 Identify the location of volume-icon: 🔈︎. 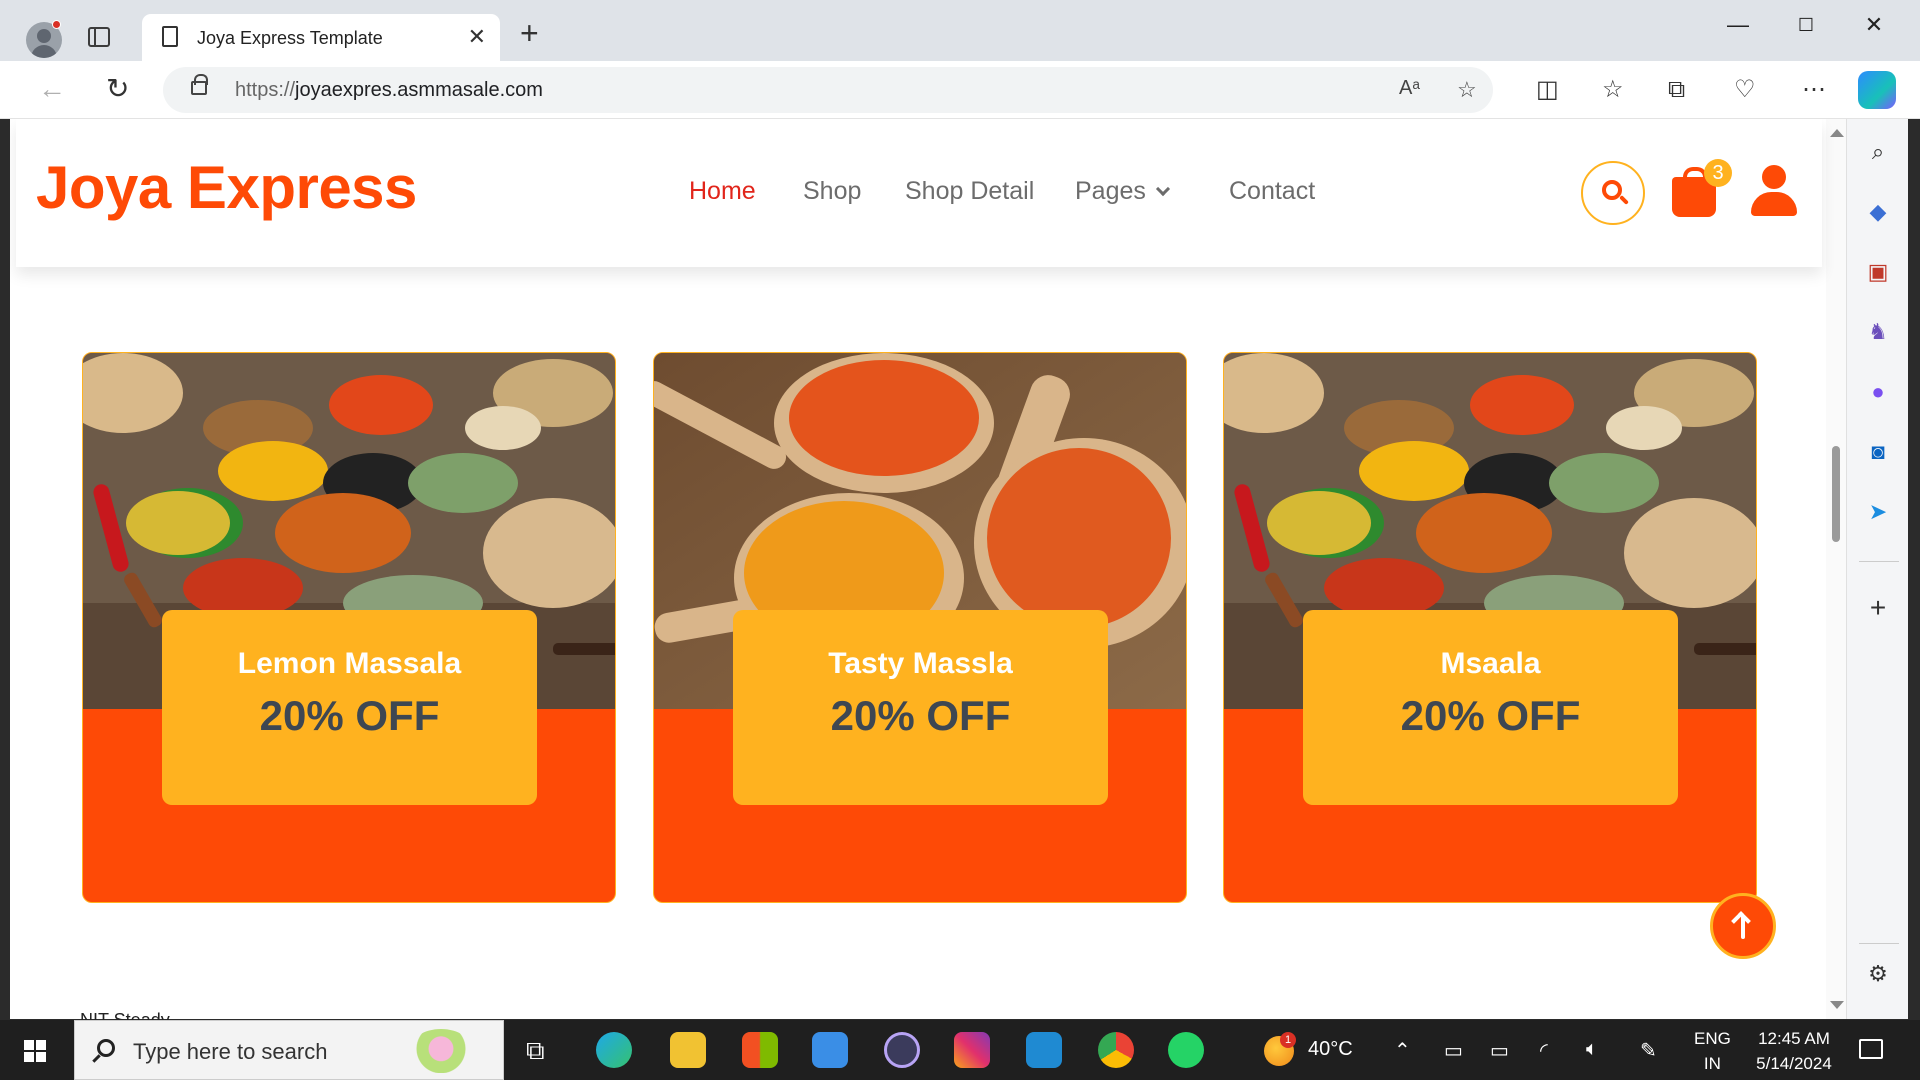
(1592, 1049).